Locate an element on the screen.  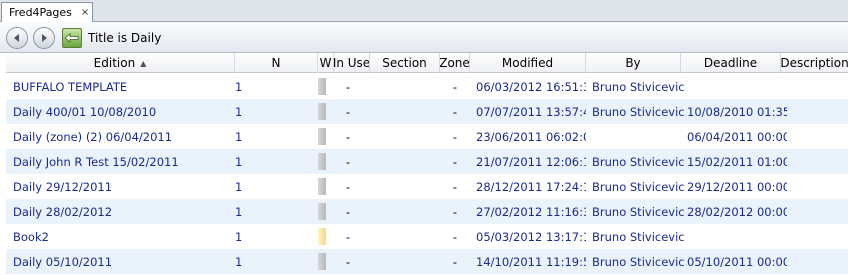
tab-strip: Fred4Pages × is located at coordinates (424, 11).